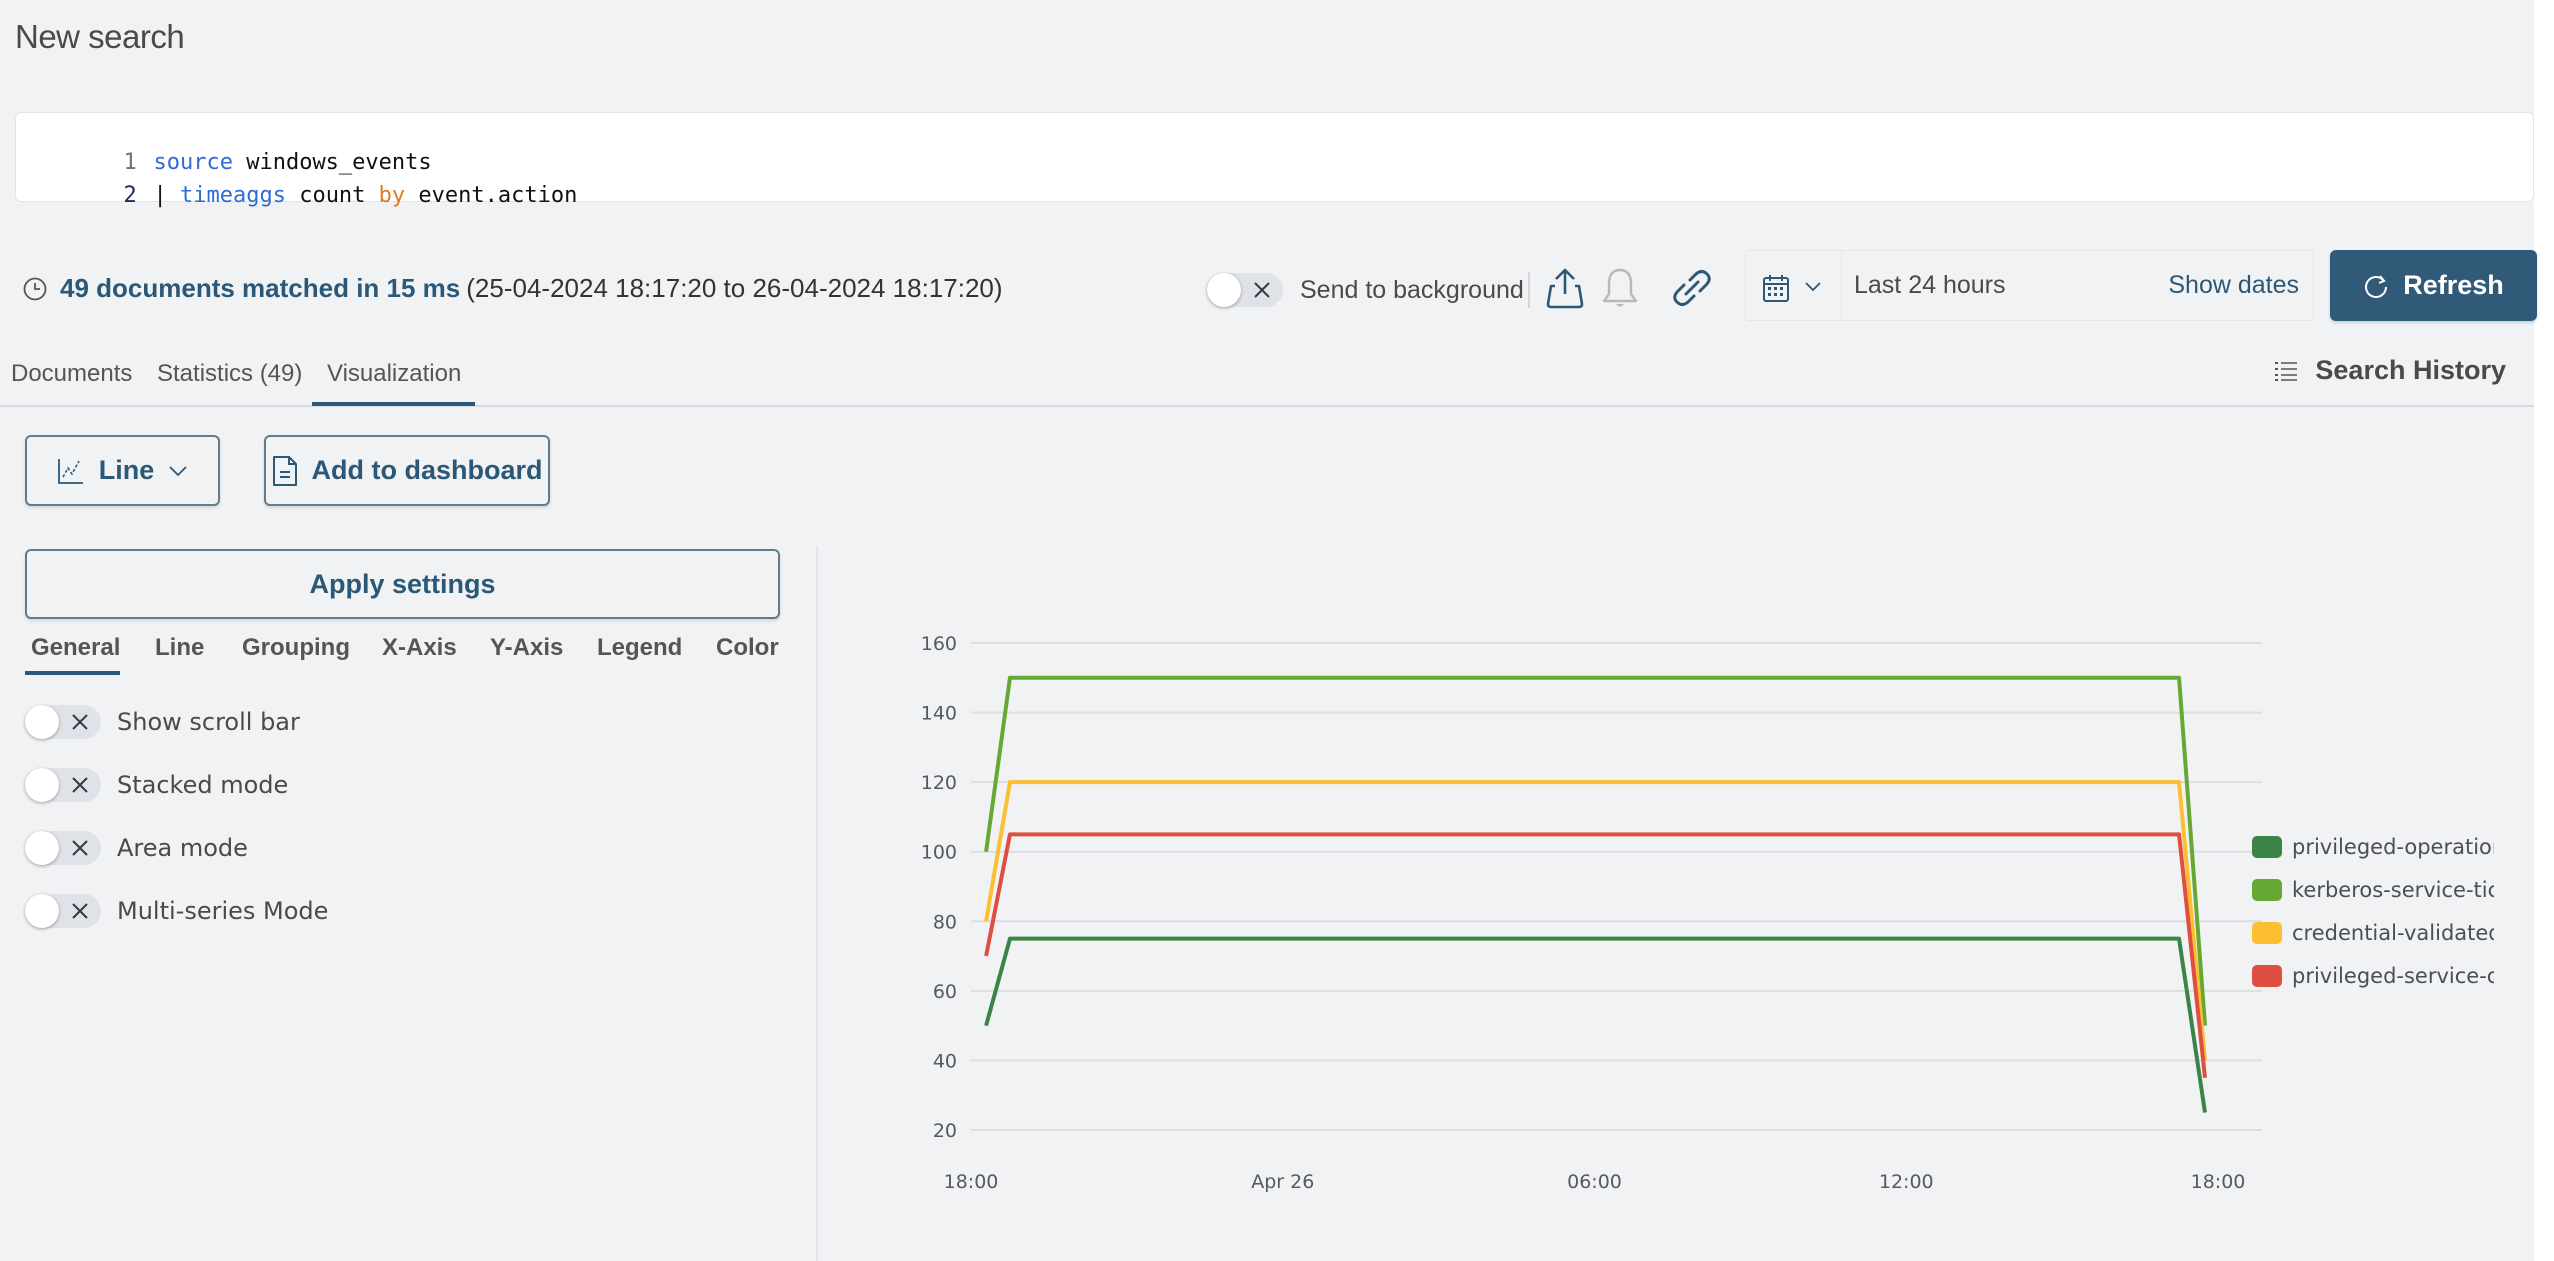 This screenshot has width=2554, height=1261. What do you see at coordinates (939, 853) in the screenshot?
I see `y-tick-label: 100` at bounding box center [939, 853].